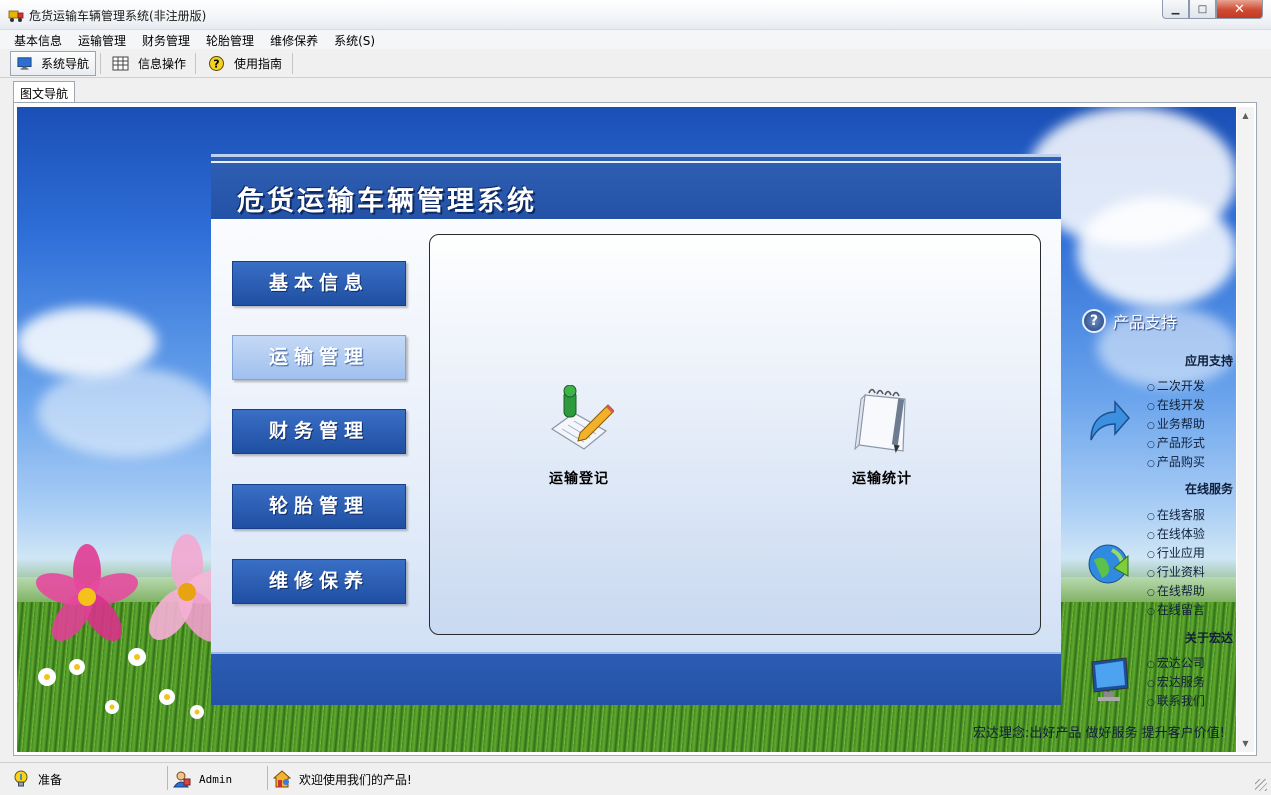 This screenshot has width=1271, height=795. Describe the element at coordinates (1094, 321) in the screenshot. I see `question-icon: ?` at that location.